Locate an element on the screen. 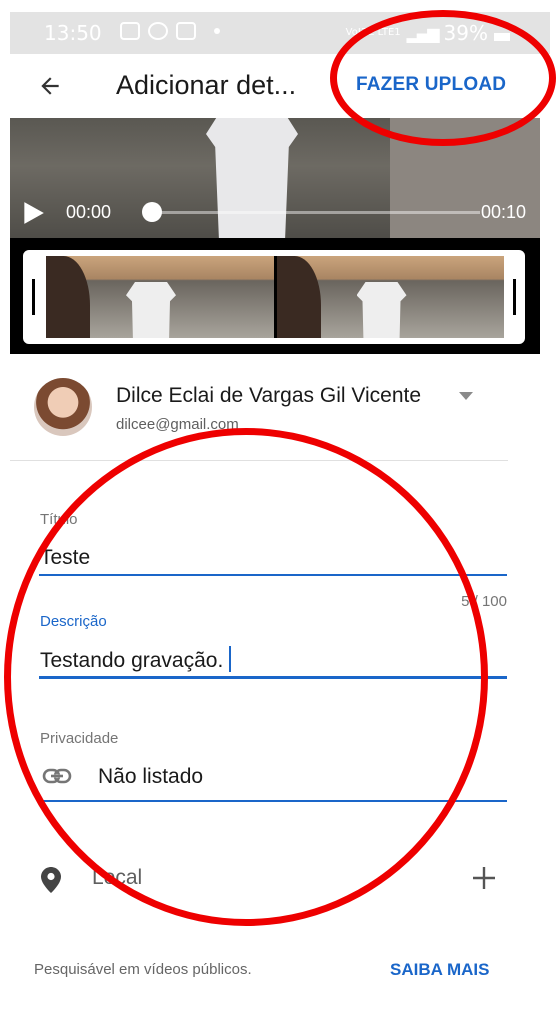 The image size is (559, 1022). play-button is located at coordinates (33, 213).